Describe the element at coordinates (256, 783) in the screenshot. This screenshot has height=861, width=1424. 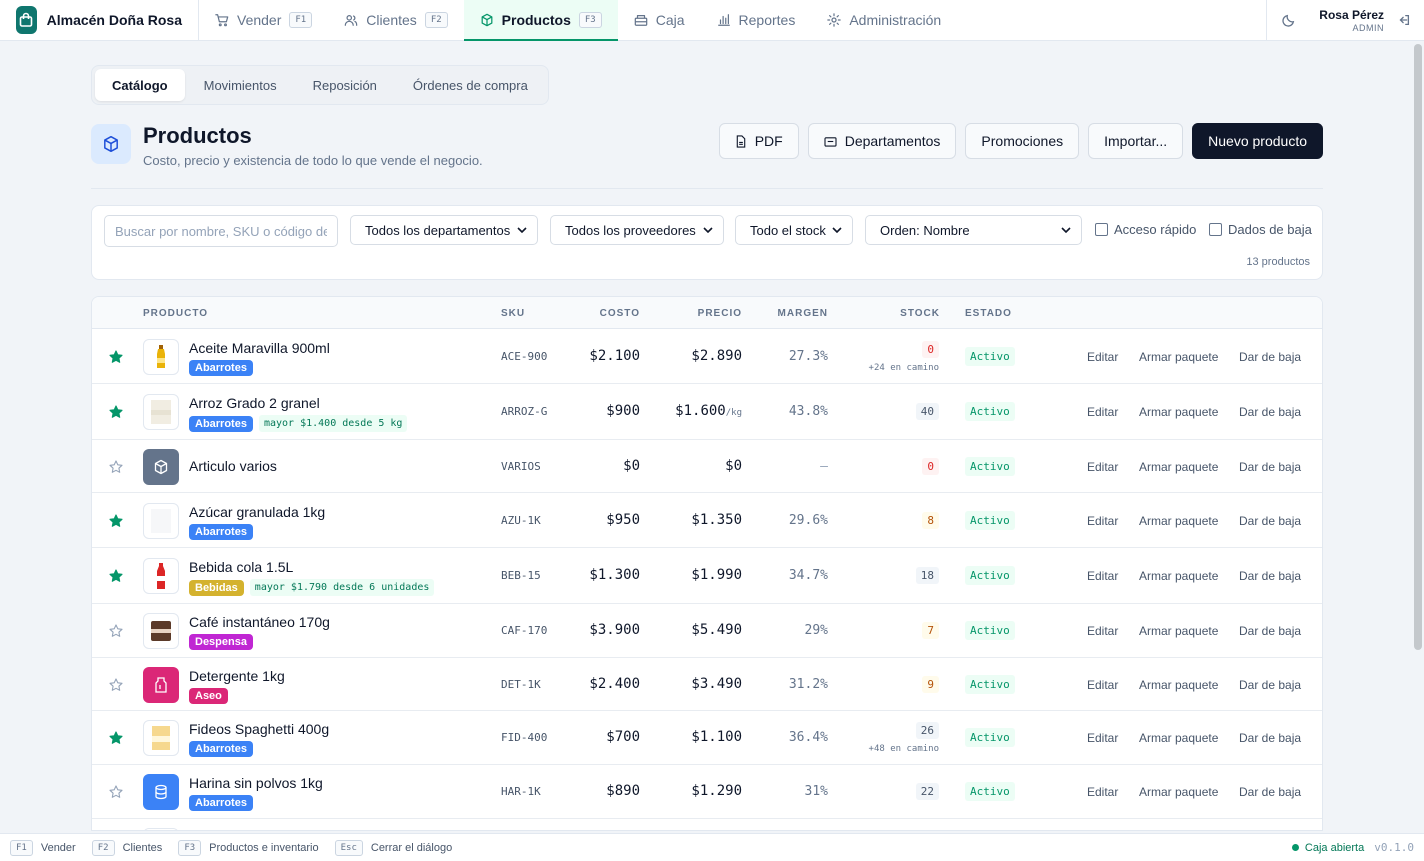
I see `product-name: Harina sin polvos 1kg` at that location.